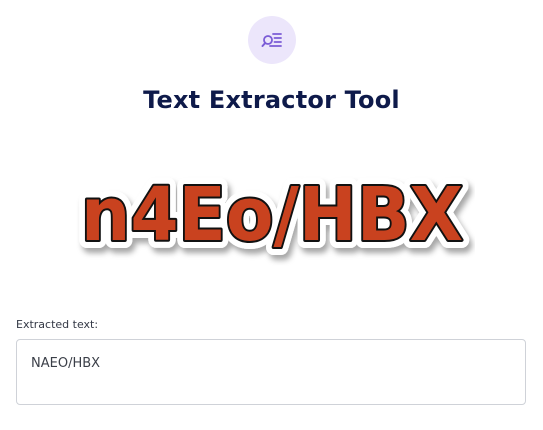 This screenshot has height=430, width=543. Describe the element at coordinates (271, 372) in the screenshot. I see `extracted-text-field: NAEO/HBX` at that location.